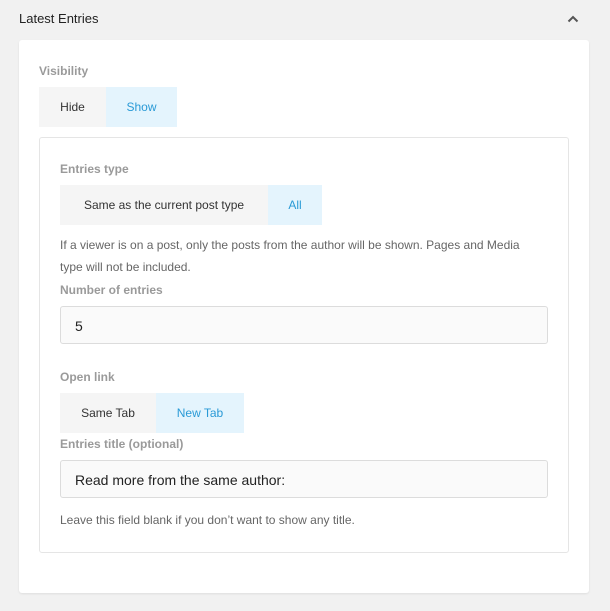  Describe the element at coordinates (304, 479) in the screenshot. I see `entries-title-input: Read more from the same author:` at that location.